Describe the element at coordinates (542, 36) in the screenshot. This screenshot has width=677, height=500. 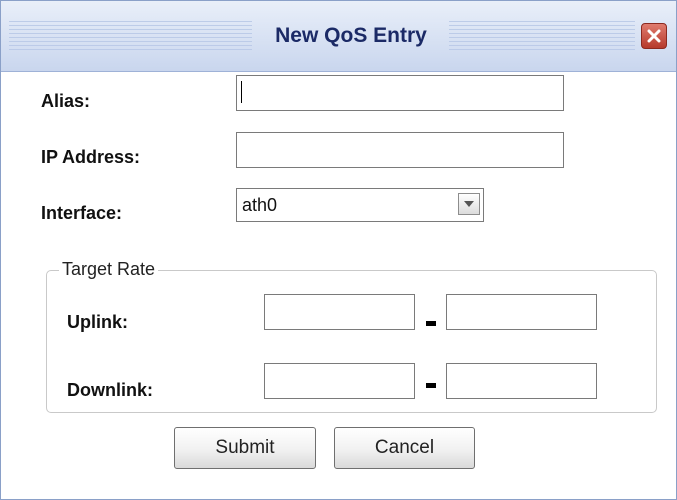
I see `title-bar-grip-right` at that location.